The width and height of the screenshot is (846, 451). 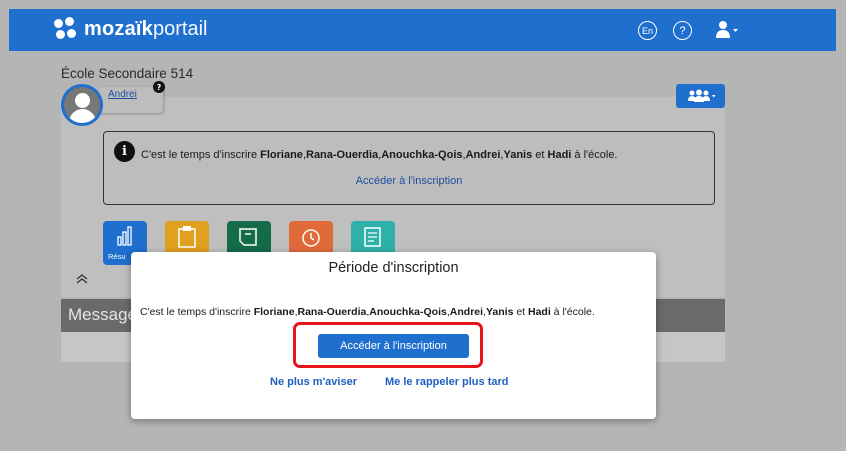 I want to click on messages-title: Message, so click(x=102, y=314).